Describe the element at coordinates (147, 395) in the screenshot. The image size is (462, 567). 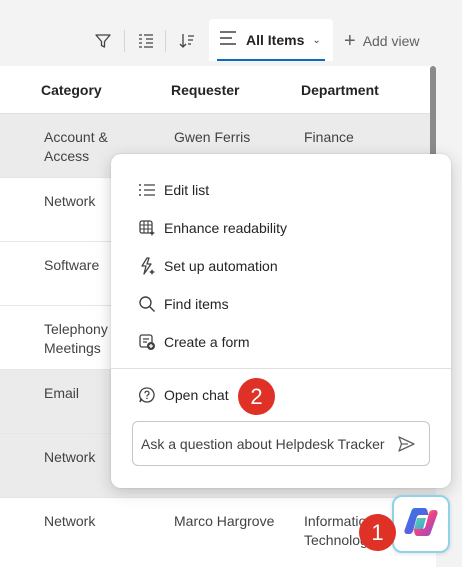
I see `chat-help-icon` at that location.